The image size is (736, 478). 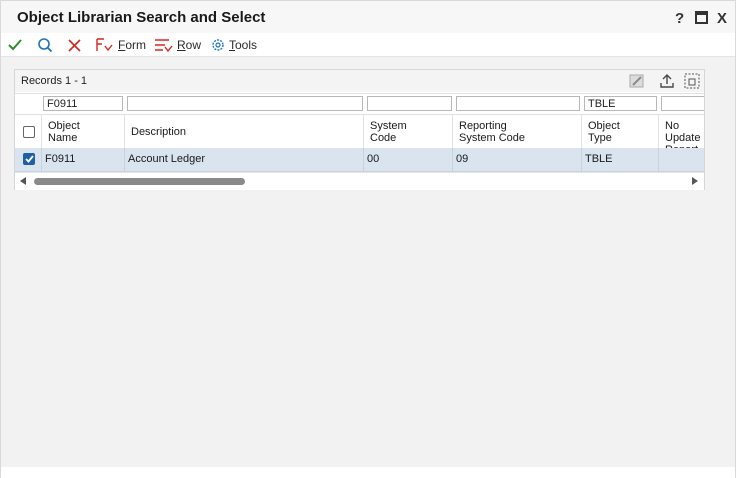 What do you see at coordinates (243, 132) in the screenshot?
I see `col-description: Description` at bounding box center [243, 132].